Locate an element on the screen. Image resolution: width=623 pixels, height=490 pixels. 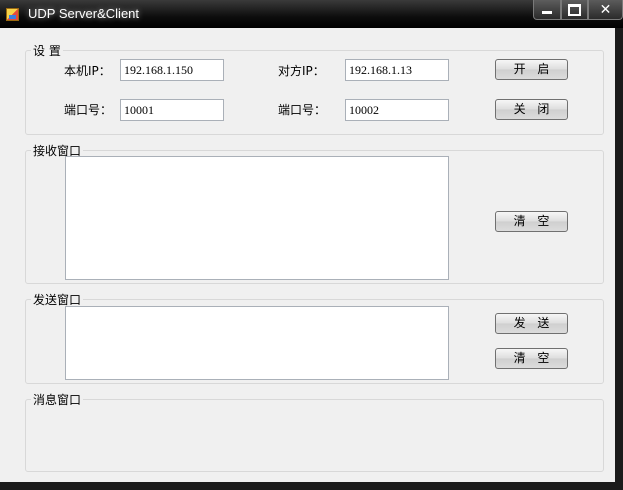
local-port-label: 端口号： is located at coordinates (88, 110).